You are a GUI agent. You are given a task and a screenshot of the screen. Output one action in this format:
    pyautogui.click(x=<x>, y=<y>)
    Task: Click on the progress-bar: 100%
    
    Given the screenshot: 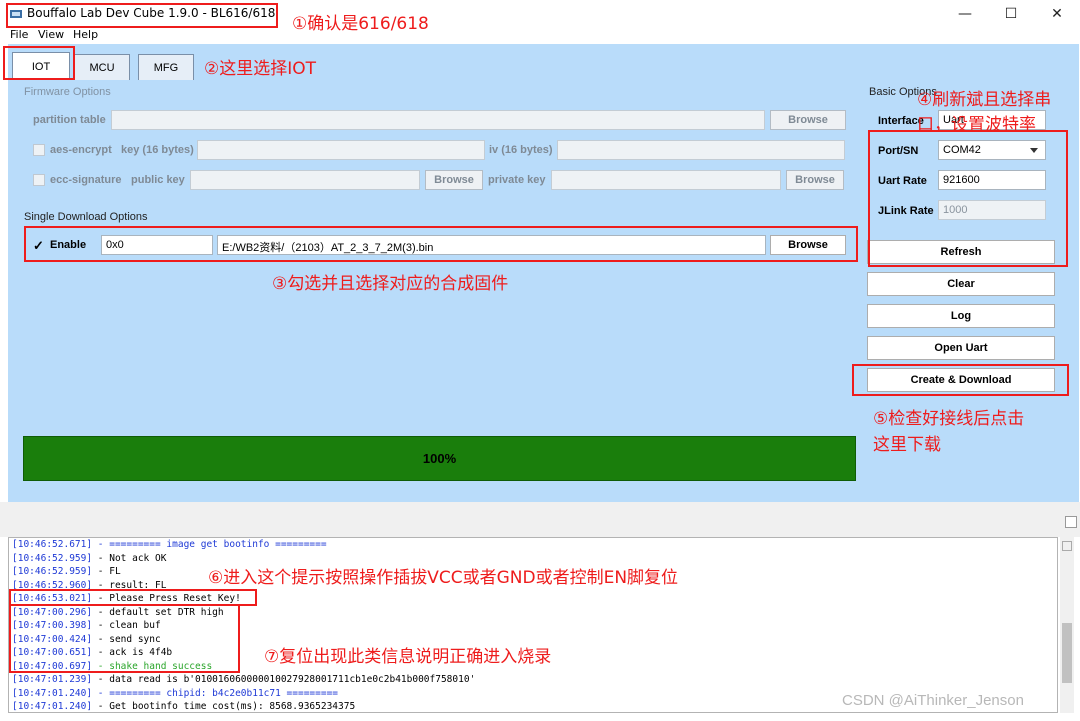 What is the action you would take?
    pyautogui.click(x=439, y=458)
    